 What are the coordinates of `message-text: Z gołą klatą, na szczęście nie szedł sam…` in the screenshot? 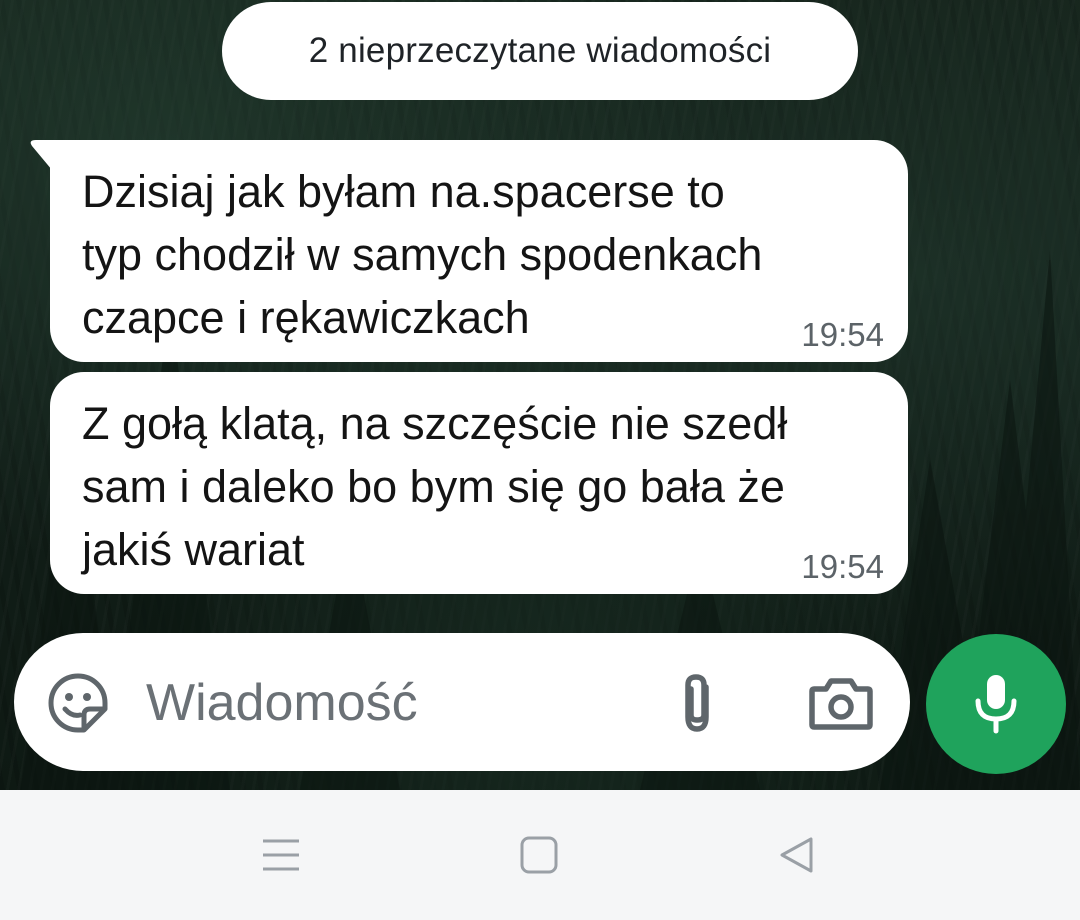 It's located at (435, 486).